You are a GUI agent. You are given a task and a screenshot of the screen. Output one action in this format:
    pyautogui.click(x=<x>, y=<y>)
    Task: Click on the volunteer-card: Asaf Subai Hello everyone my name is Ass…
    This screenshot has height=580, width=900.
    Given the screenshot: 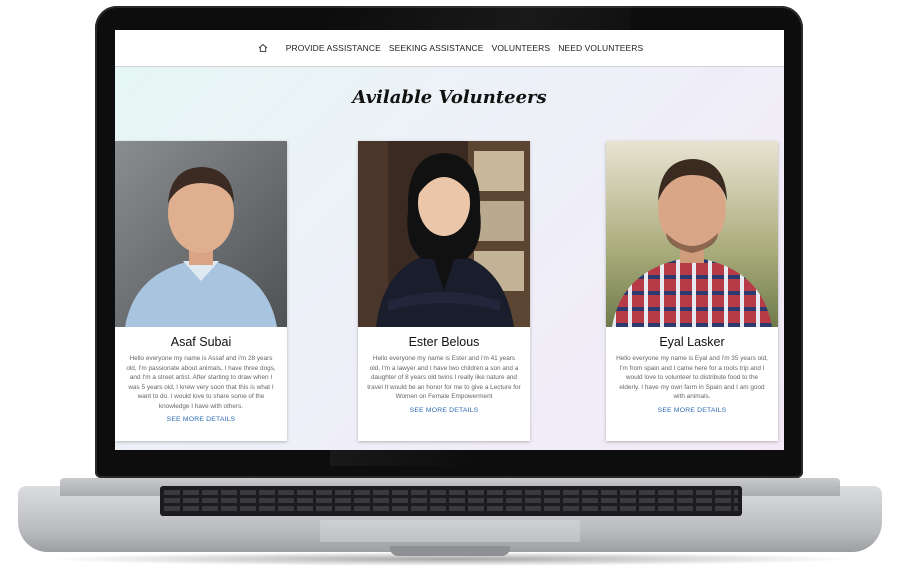 What is the action you would take?
    pyautogui.click(x=201, y=291)
    